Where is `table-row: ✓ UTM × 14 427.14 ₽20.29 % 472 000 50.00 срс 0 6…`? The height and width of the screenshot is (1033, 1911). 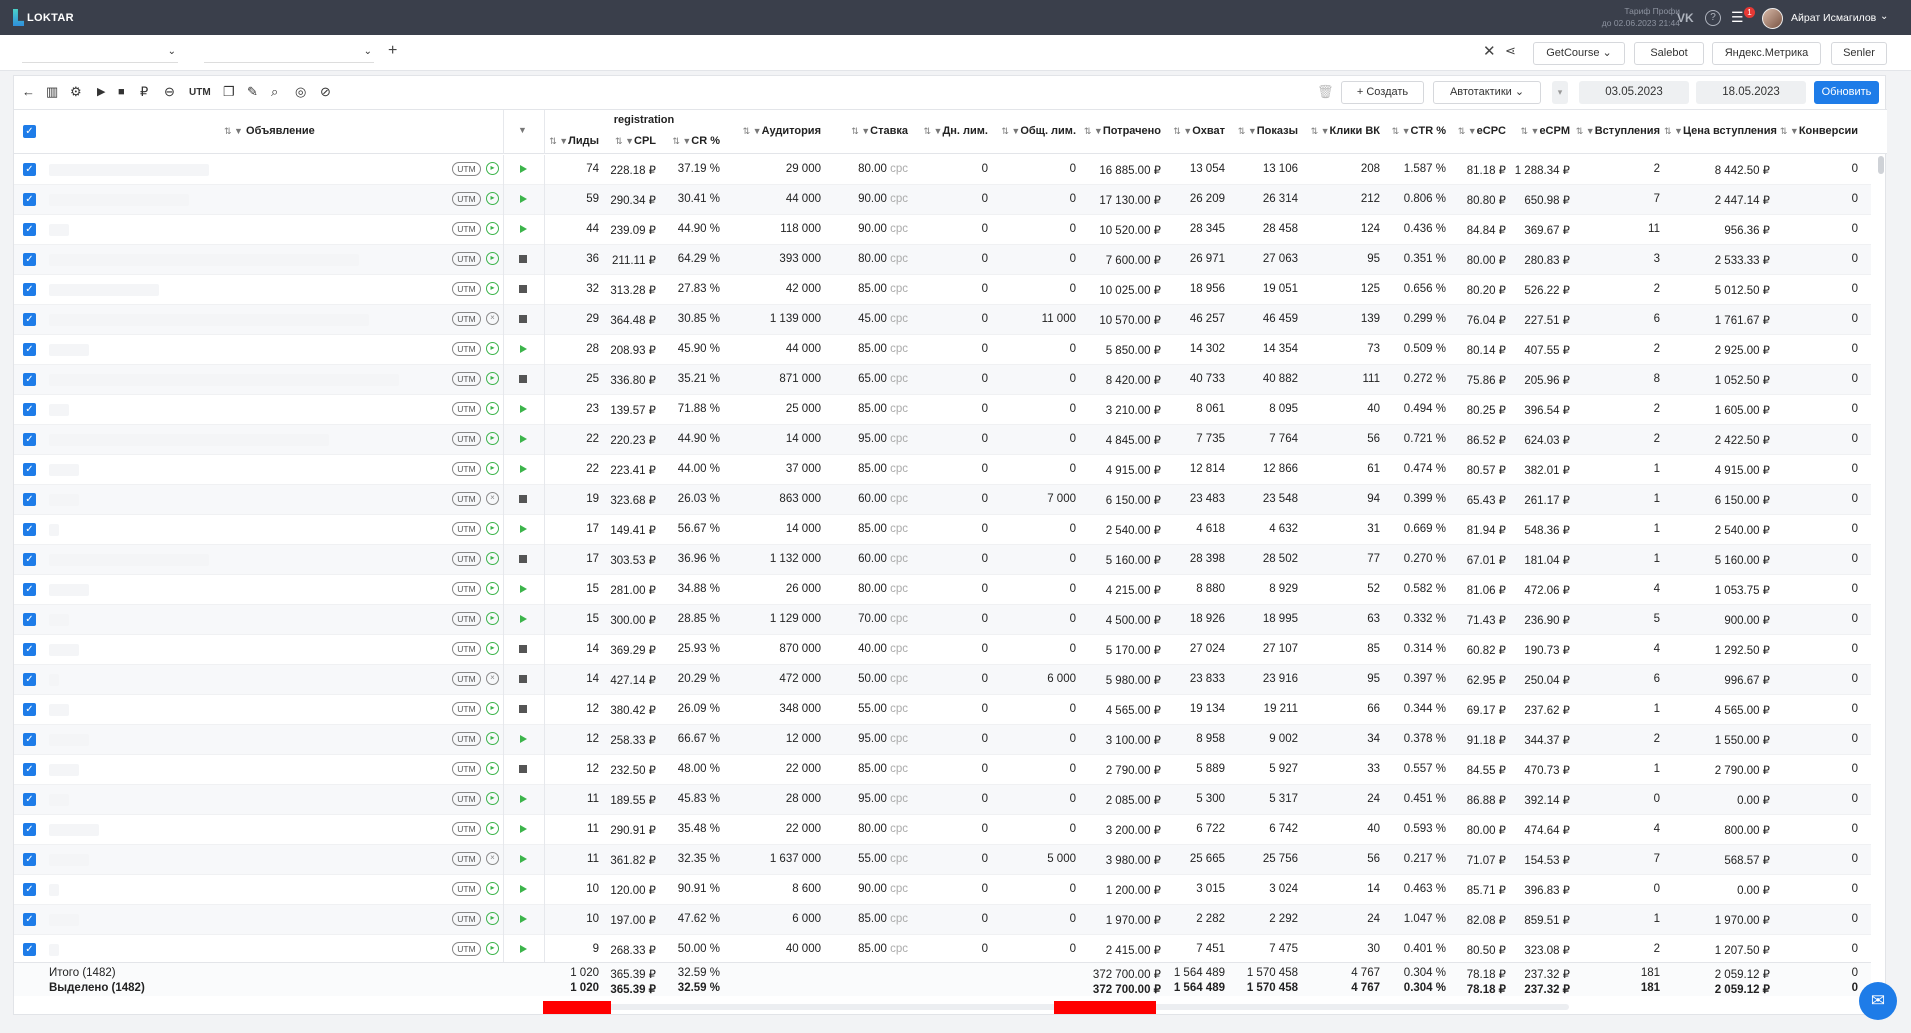 table-row: ✓ UTM × 14 427.14 ₽20.29 % 472 000 50.00 срс 0 6… is located at coordinates (942, 680).